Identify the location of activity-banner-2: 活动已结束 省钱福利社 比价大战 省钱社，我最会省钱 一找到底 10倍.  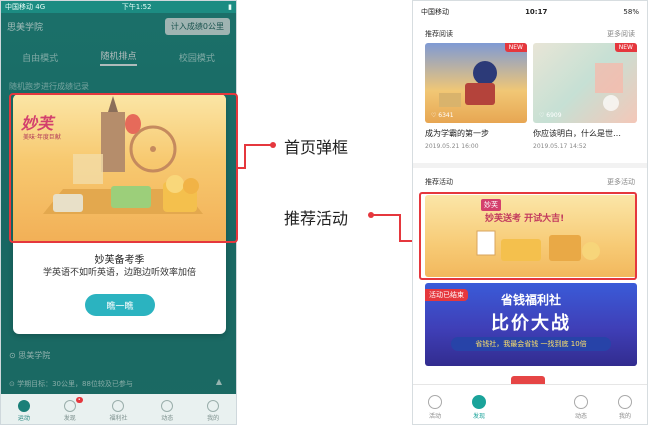
(531, 324).